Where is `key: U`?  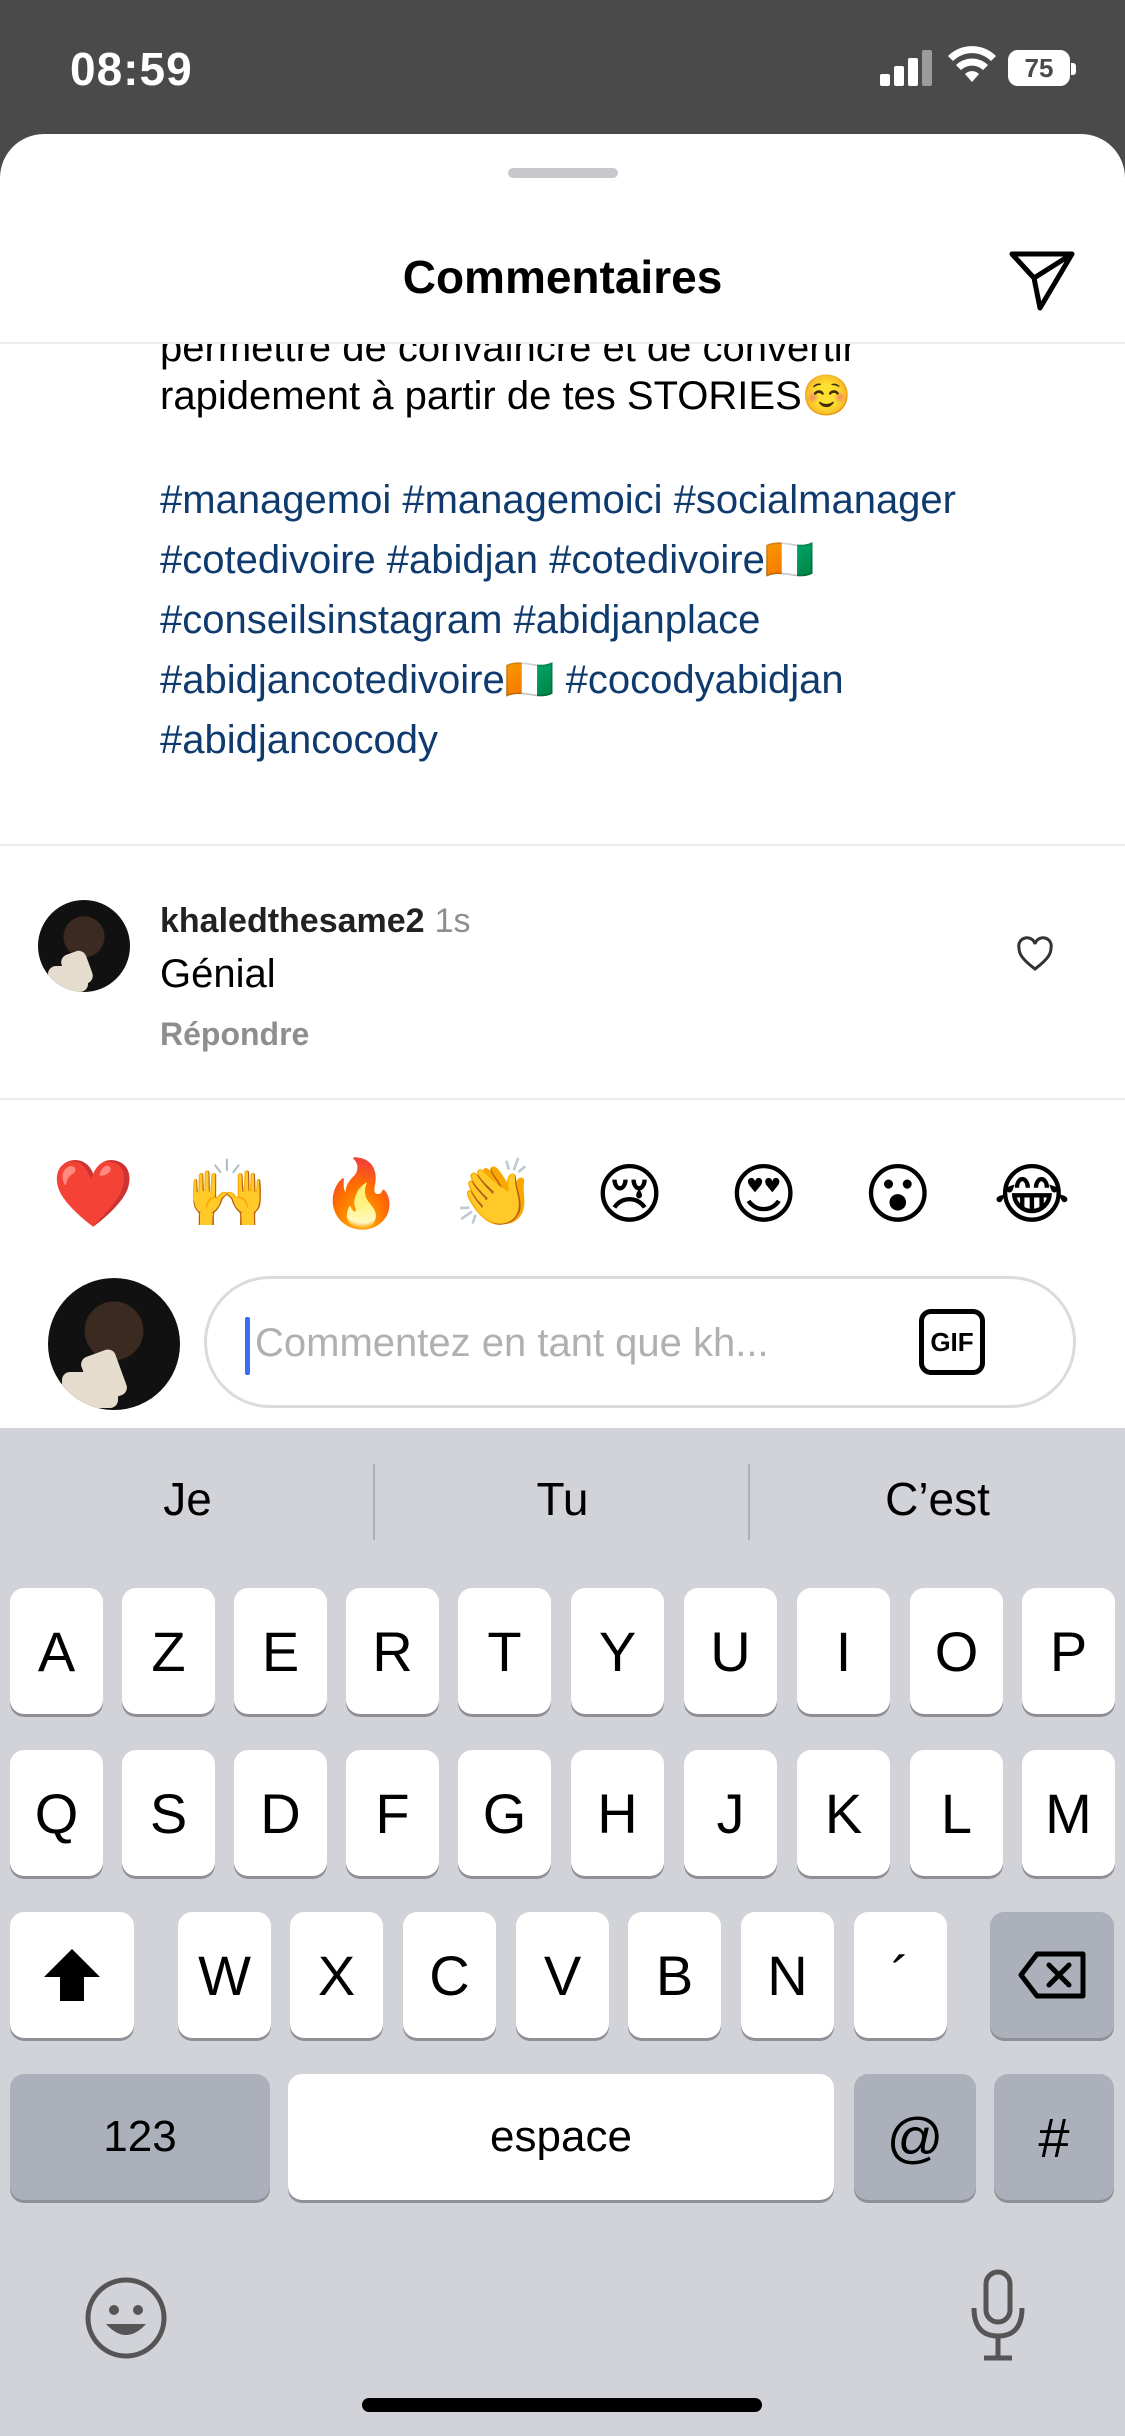
key: U is located at coordinates (730, 1651).